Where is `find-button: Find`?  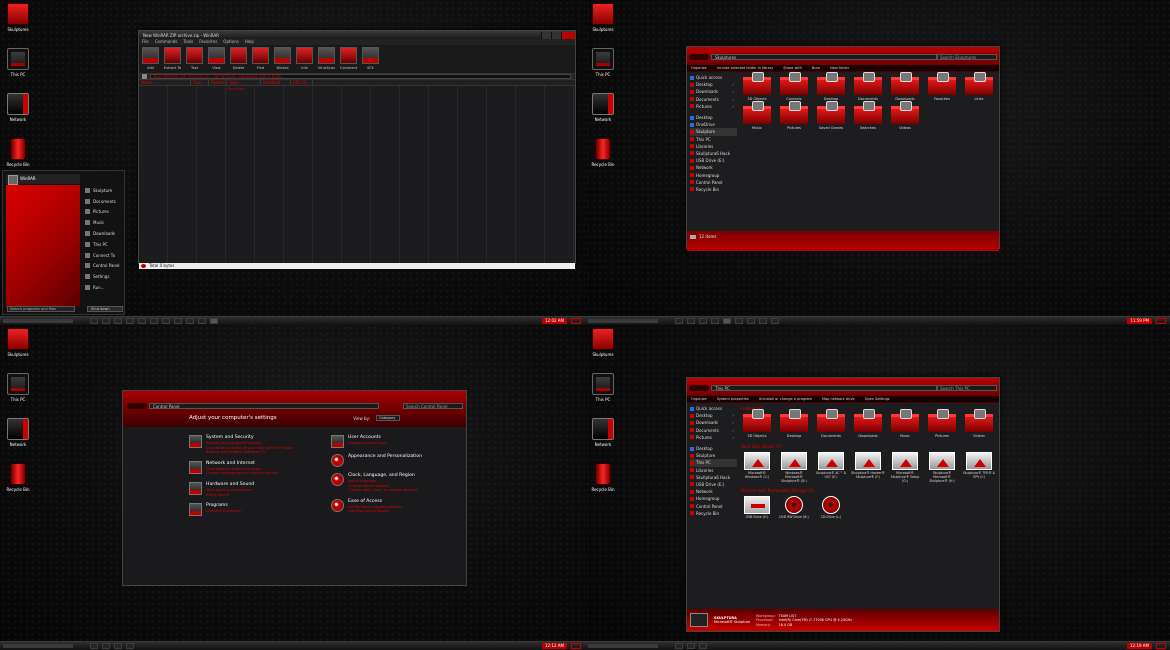
find-button: Find is located at coordinates (260, 59).